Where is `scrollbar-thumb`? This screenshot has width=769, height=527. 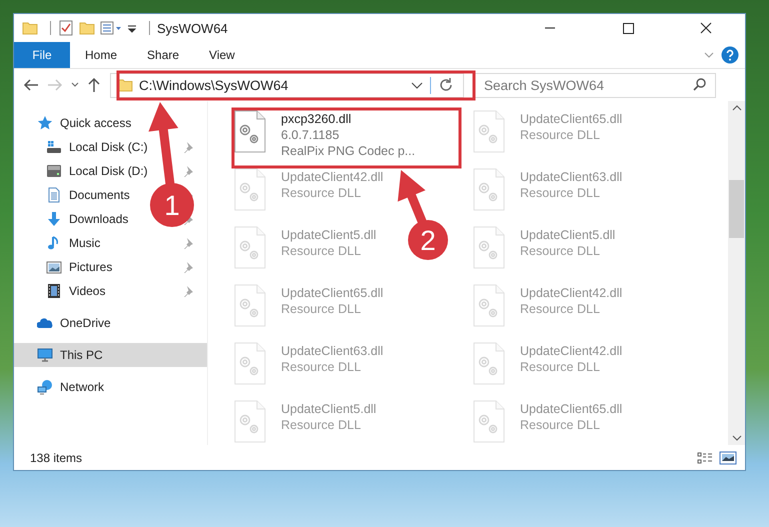
scrollbar-thumb is located at coordinates (736, 209).